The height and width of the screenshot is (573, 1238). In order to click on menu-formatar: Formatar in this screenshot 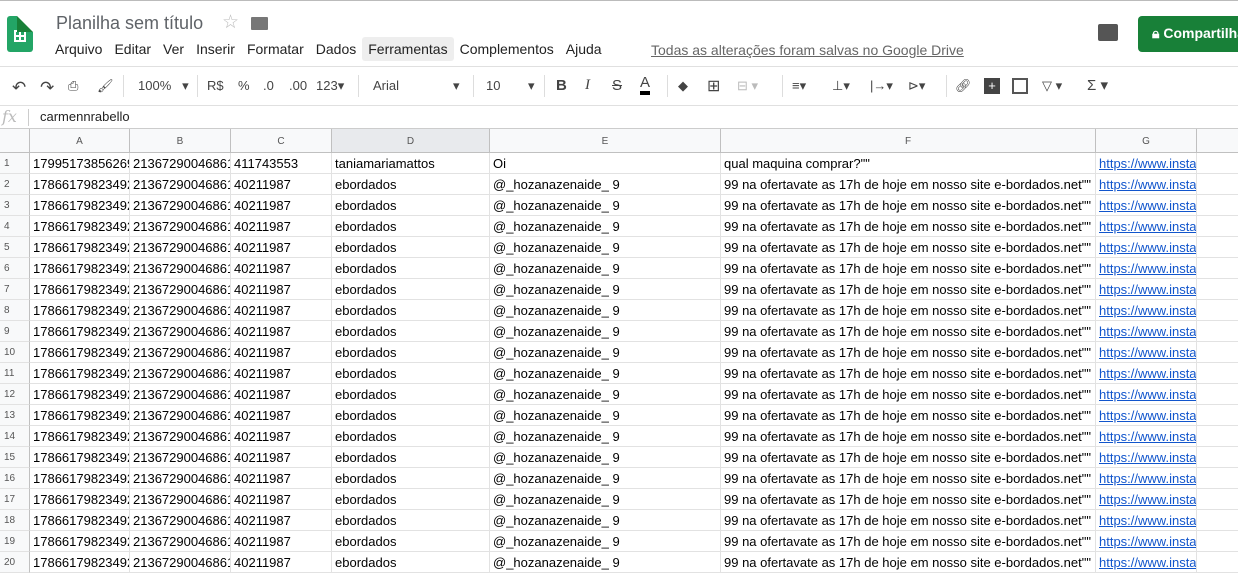, I will do `click(275, 49)`.